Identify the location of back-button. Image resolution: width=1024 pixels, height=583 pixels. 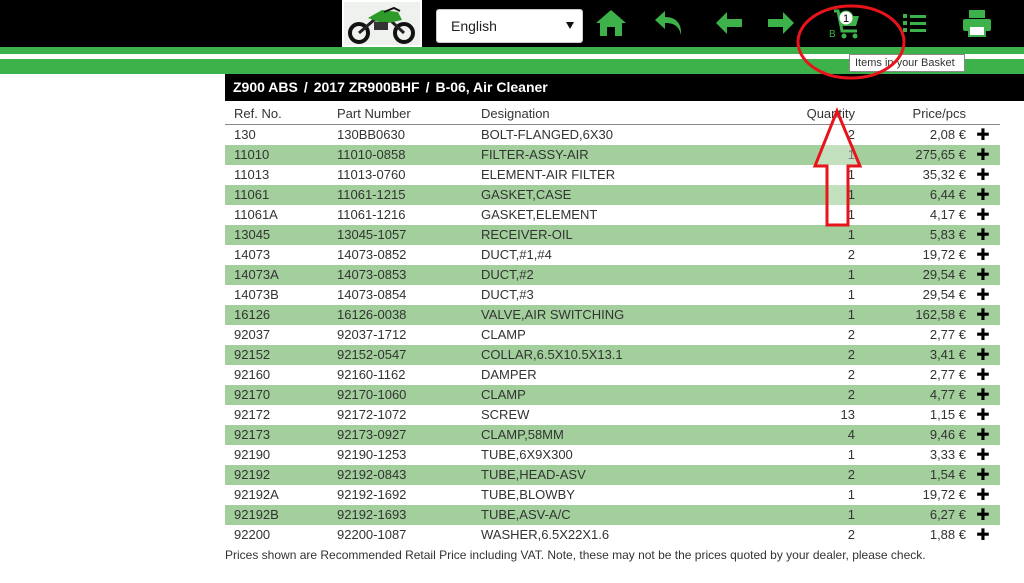
(669, 23).